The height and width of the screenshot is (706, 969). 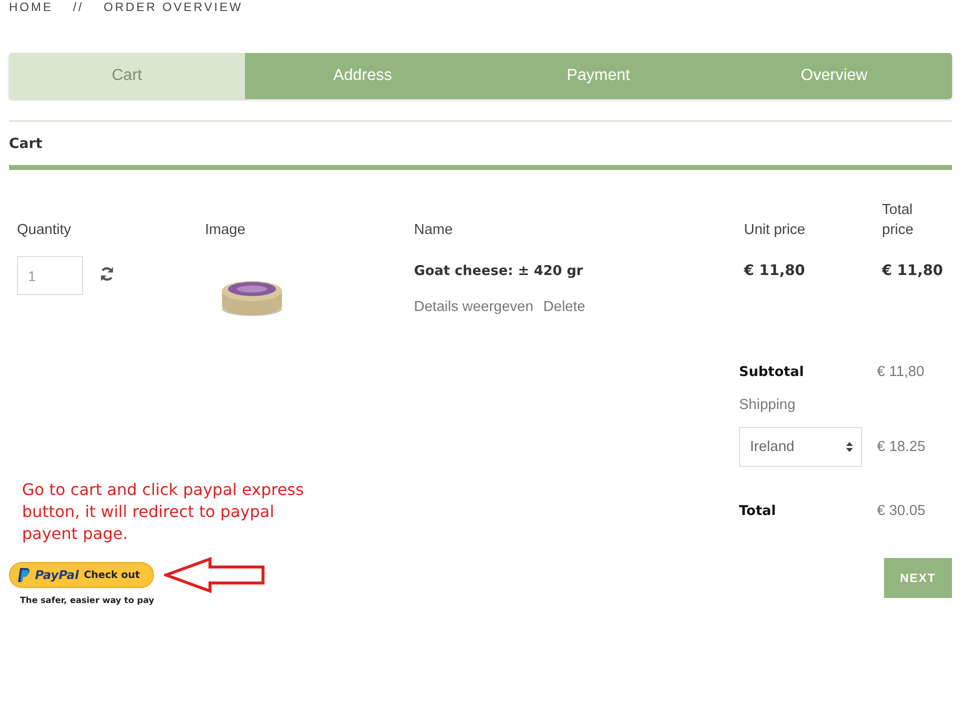 What do you see at coordinates (225, 230) in the screenshot?
I see `column-header: Image` at bounding box center [225, 230].